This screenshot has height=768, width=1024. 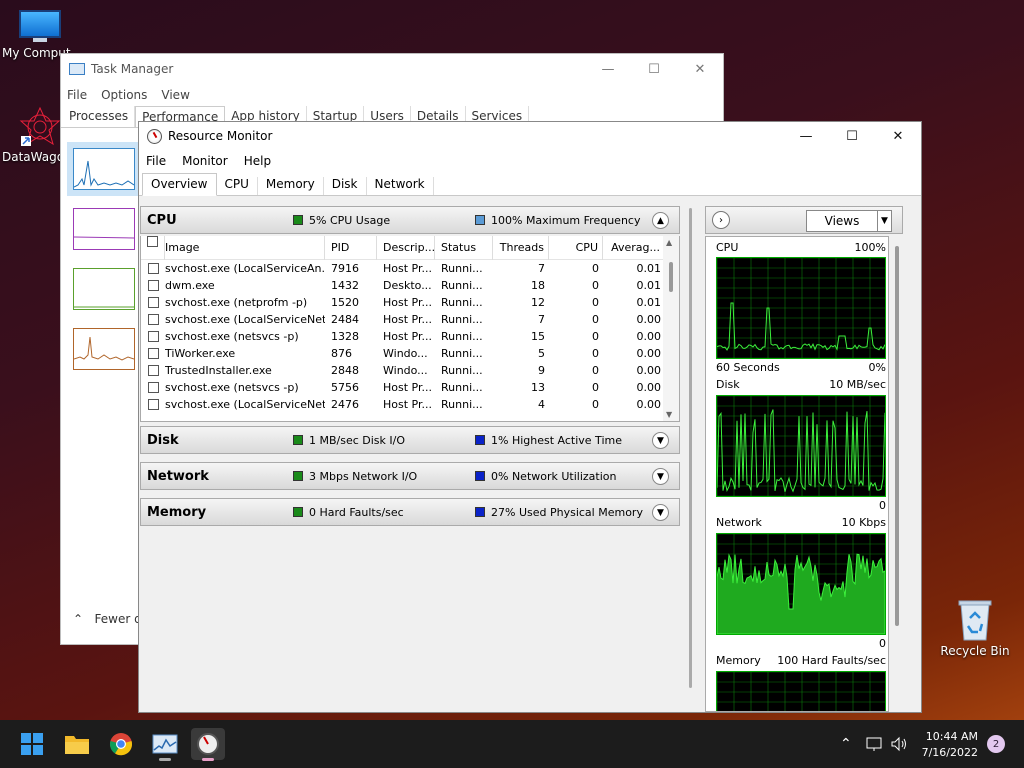 What do you see at coordinates (842, 221) in the screenshot?
I see `views-label: Views` at bounding box center [842, 221].